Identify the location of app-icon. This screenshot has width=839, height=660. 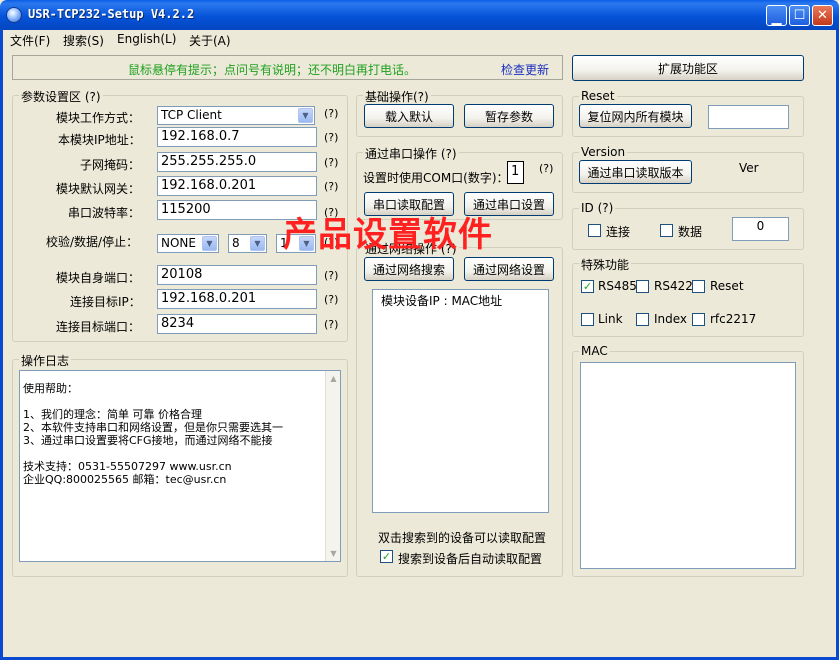
(14, 15).